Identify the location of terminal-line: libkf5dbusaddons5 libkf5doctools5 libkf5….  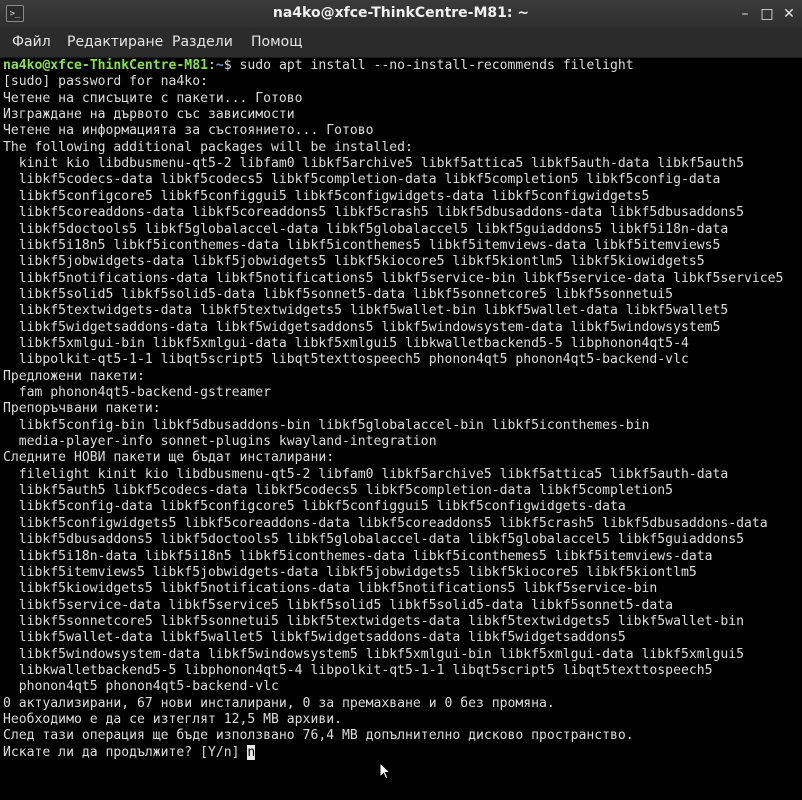
(374, 540).